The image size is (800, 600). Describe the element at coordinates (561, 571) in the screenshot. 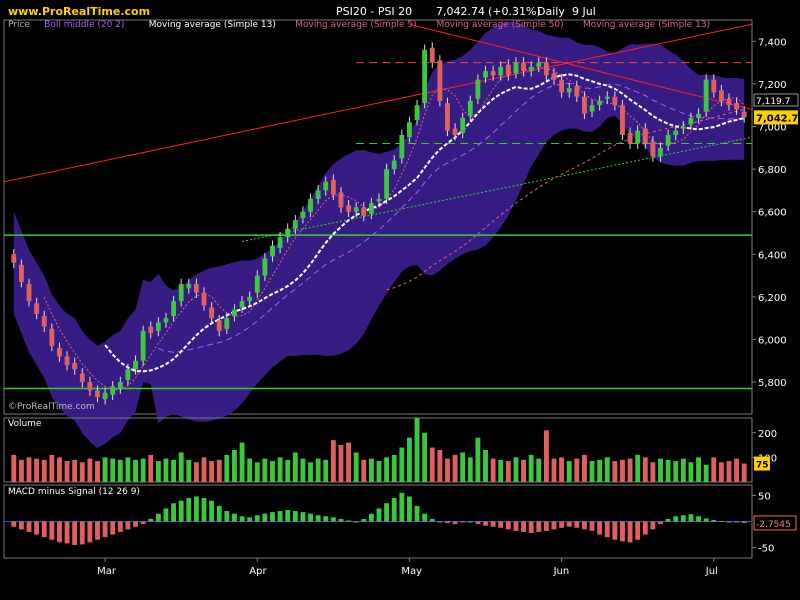

I see `x-tick-label: Jun` at that location.